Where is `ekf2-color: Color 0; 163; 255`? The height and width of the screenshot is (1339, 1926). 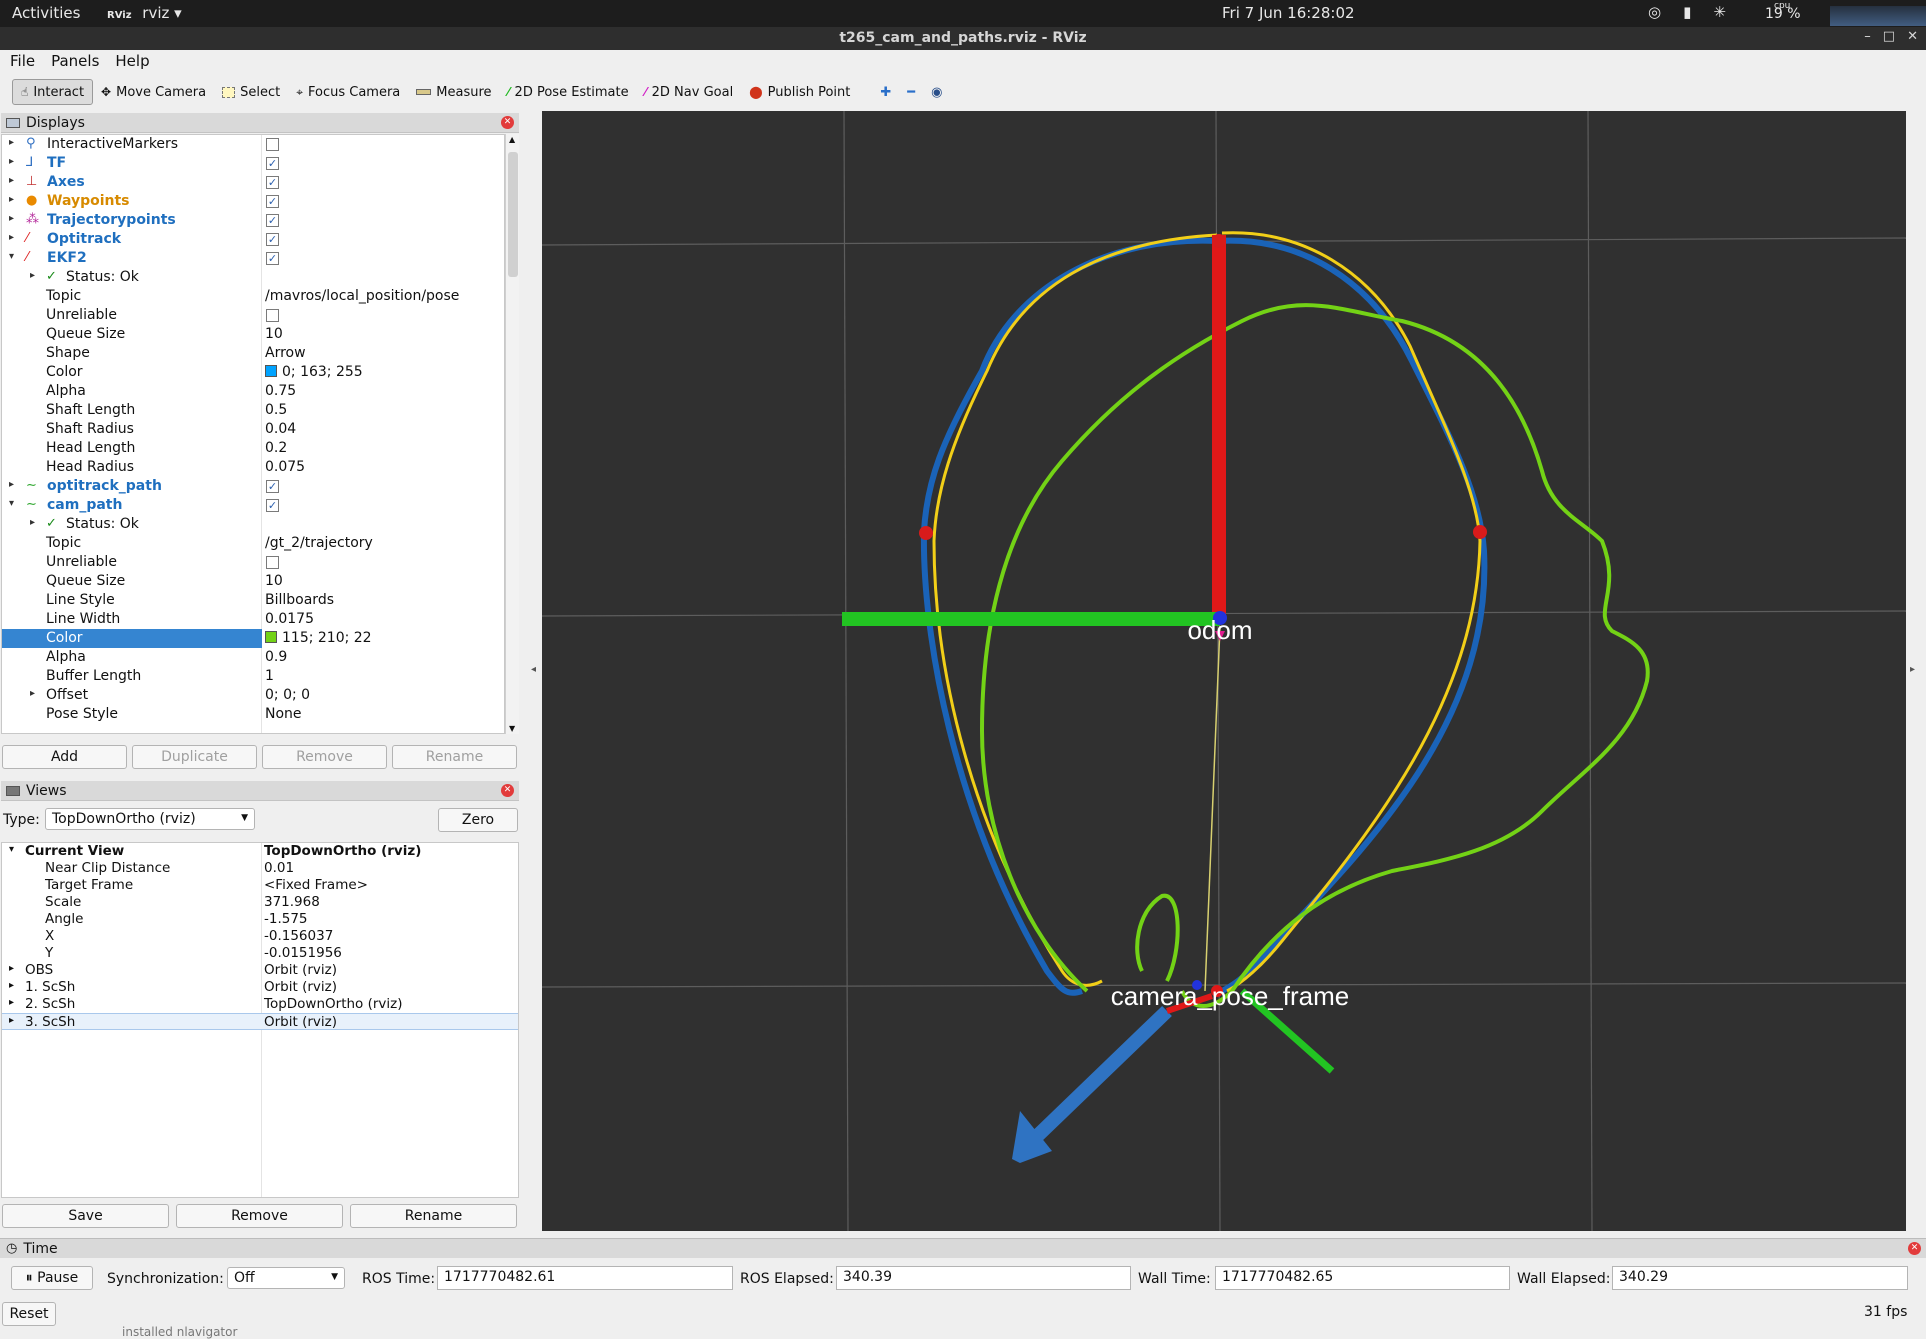 ekf2-color: Color 0; 163; 255 is located at coordinates (253, 372).